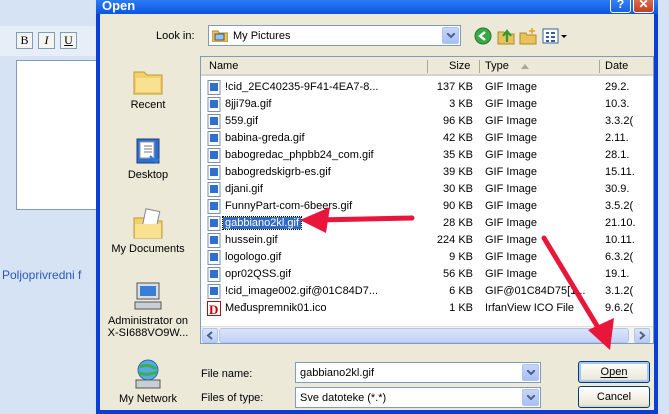  What do you see at coordinates (148, 175) in the screenshot?
I see `place-desktop-label: Desktop` at bounding box center [148, 175].